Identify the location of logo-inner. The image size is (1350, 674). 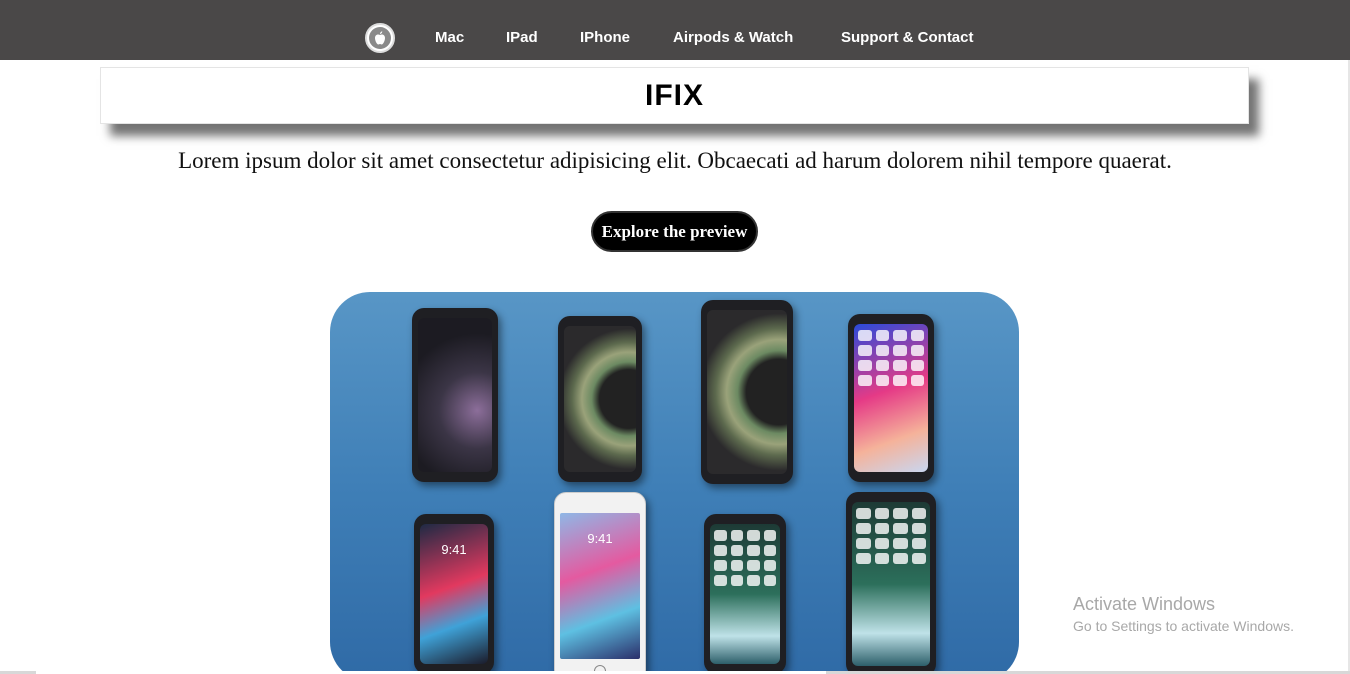
(380, 38).